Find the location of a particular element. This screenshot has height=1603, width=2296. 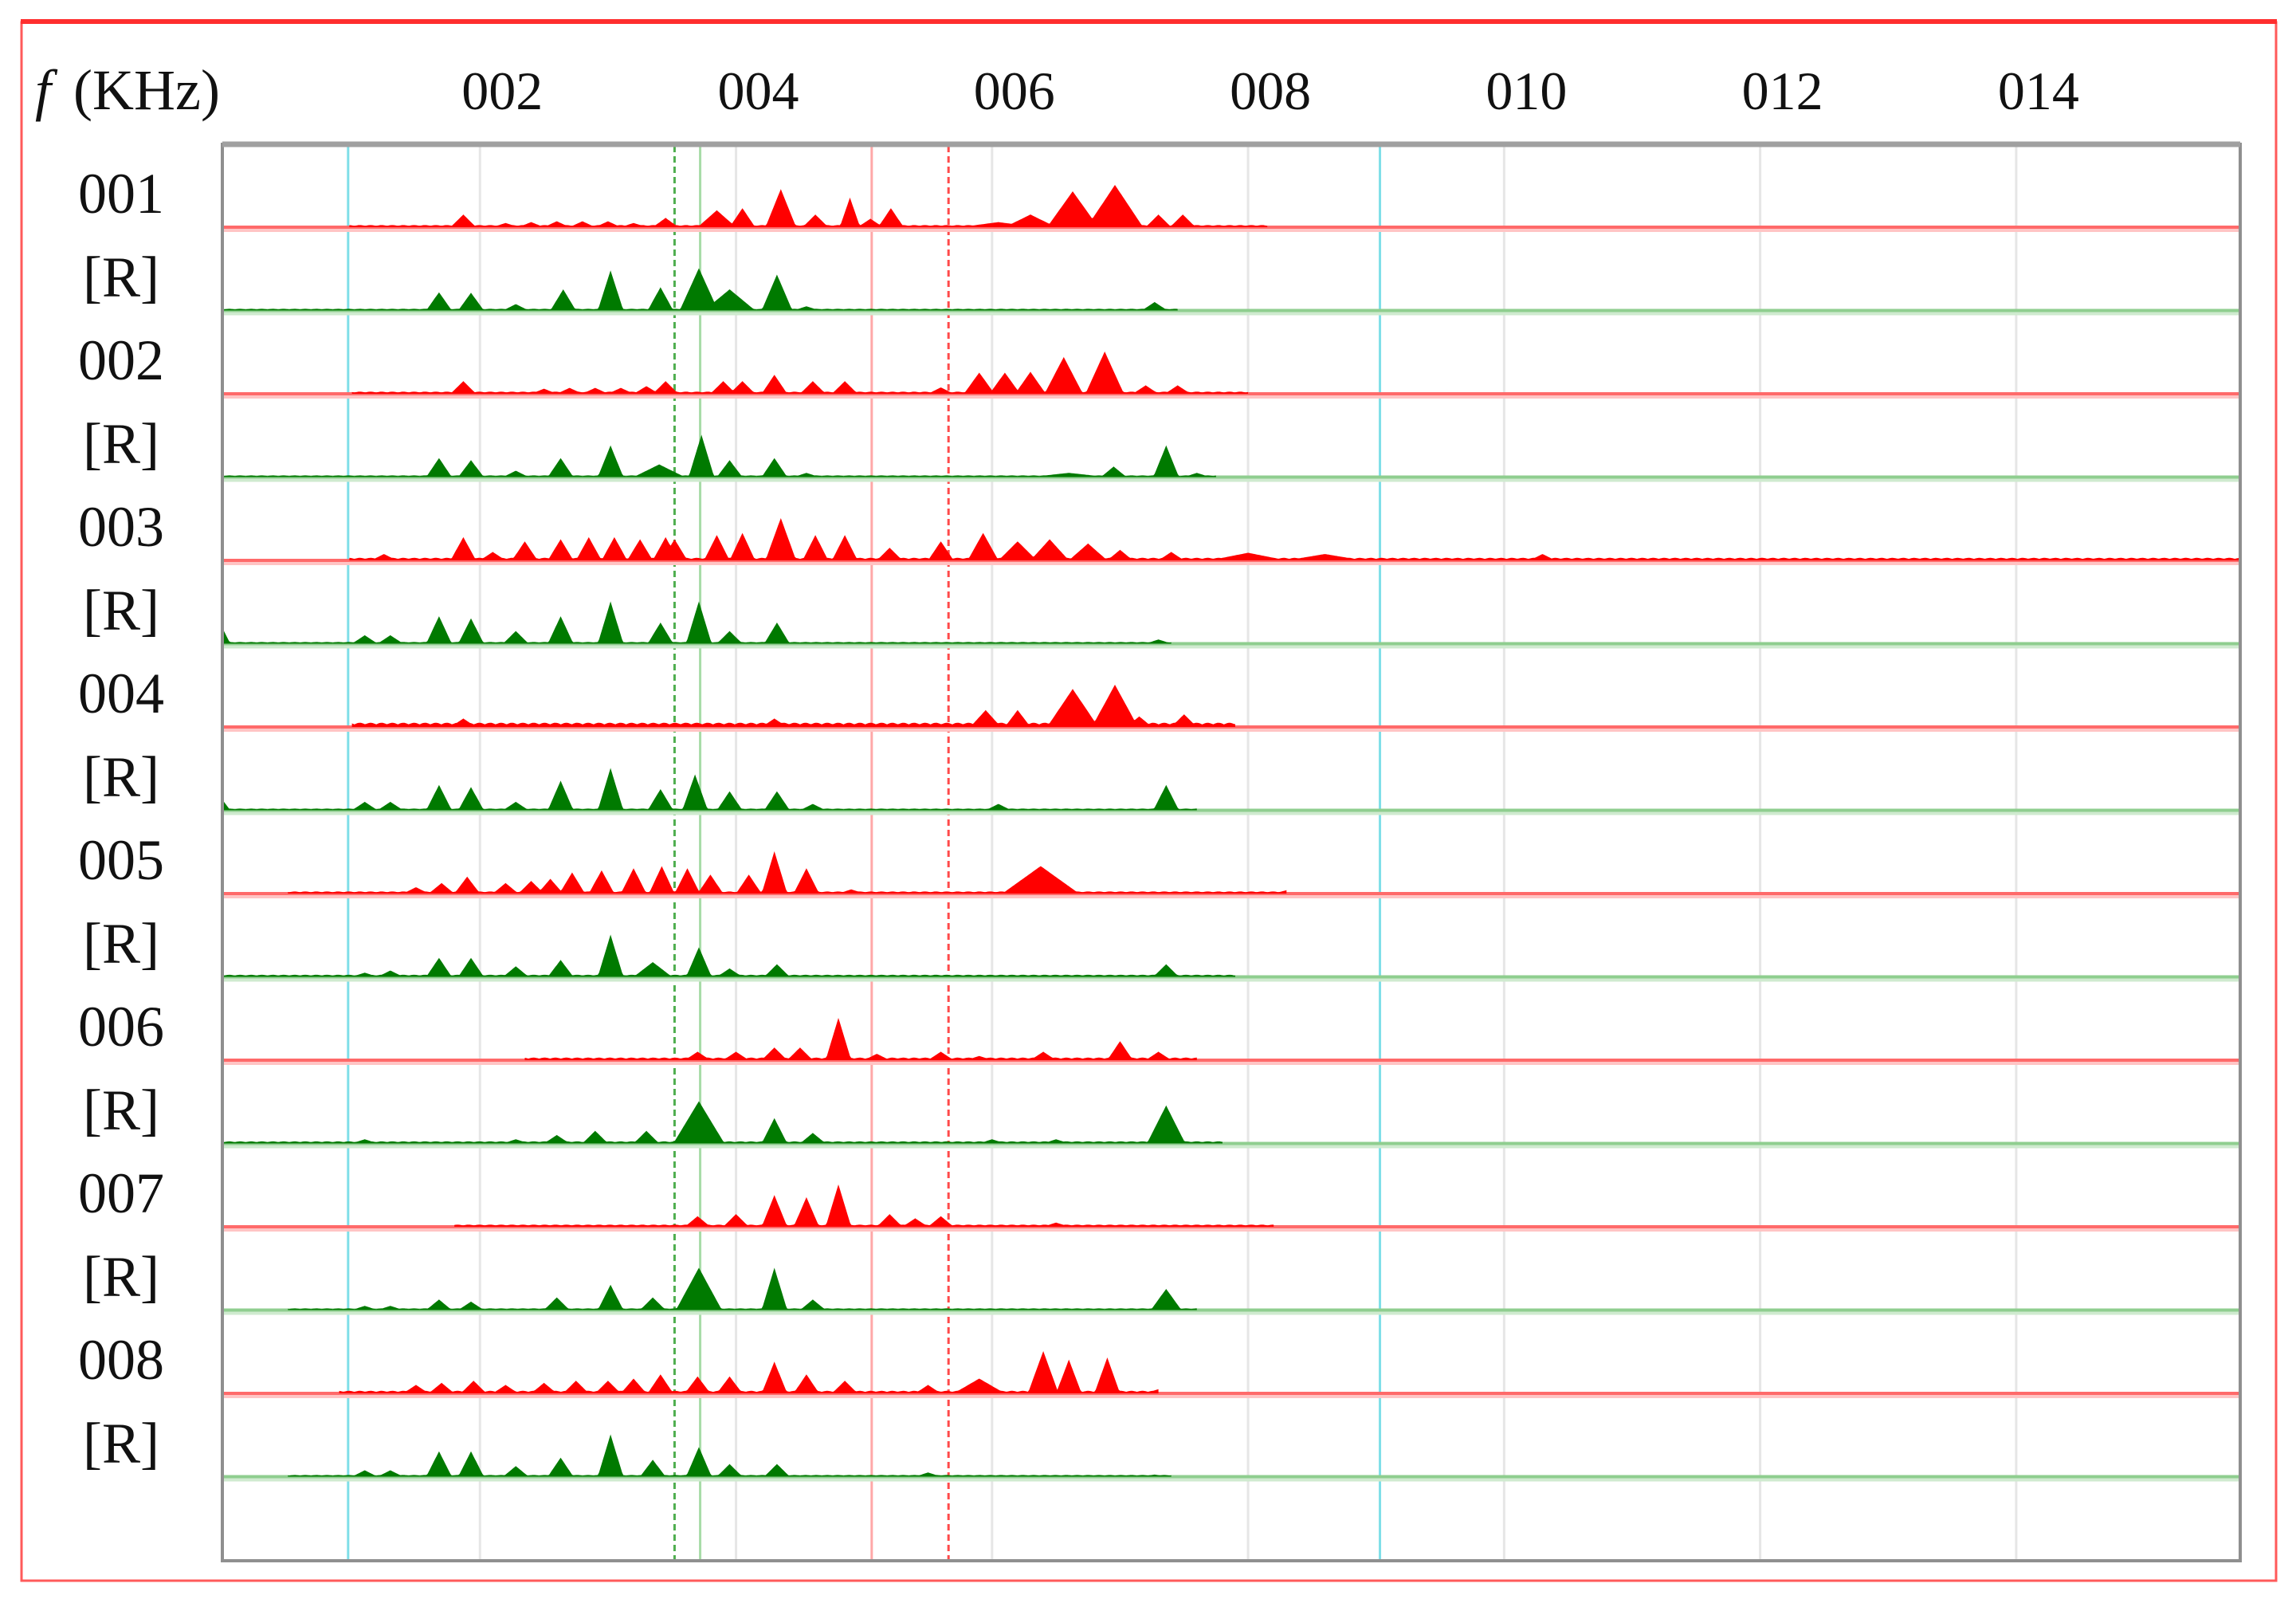

x-tick-label: 014 is located at coordinates (2039, 91).